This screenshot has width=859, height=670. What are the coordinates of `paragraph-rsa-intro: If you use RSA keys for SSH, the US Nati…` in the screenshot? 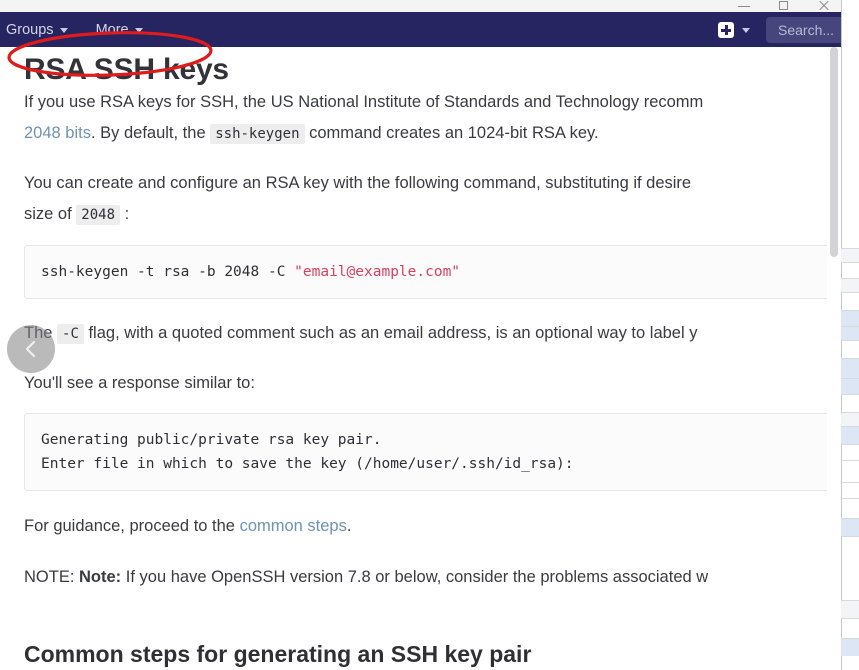 It's located at (425, 102).